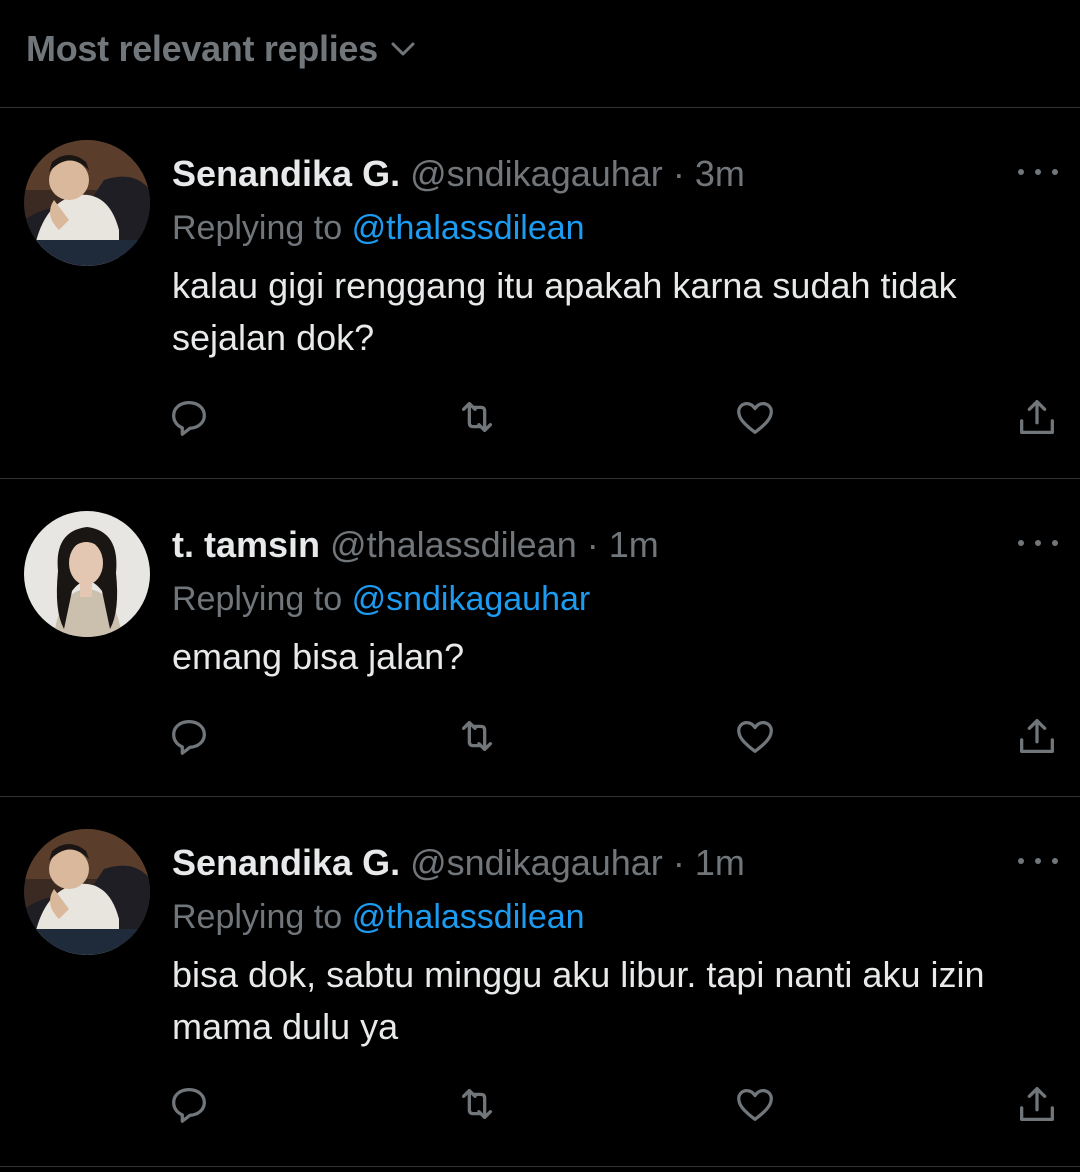 This screenshot has height=1172, width=1080. I want to click on mention-link: @sndikagauhar, so click(471, 599).